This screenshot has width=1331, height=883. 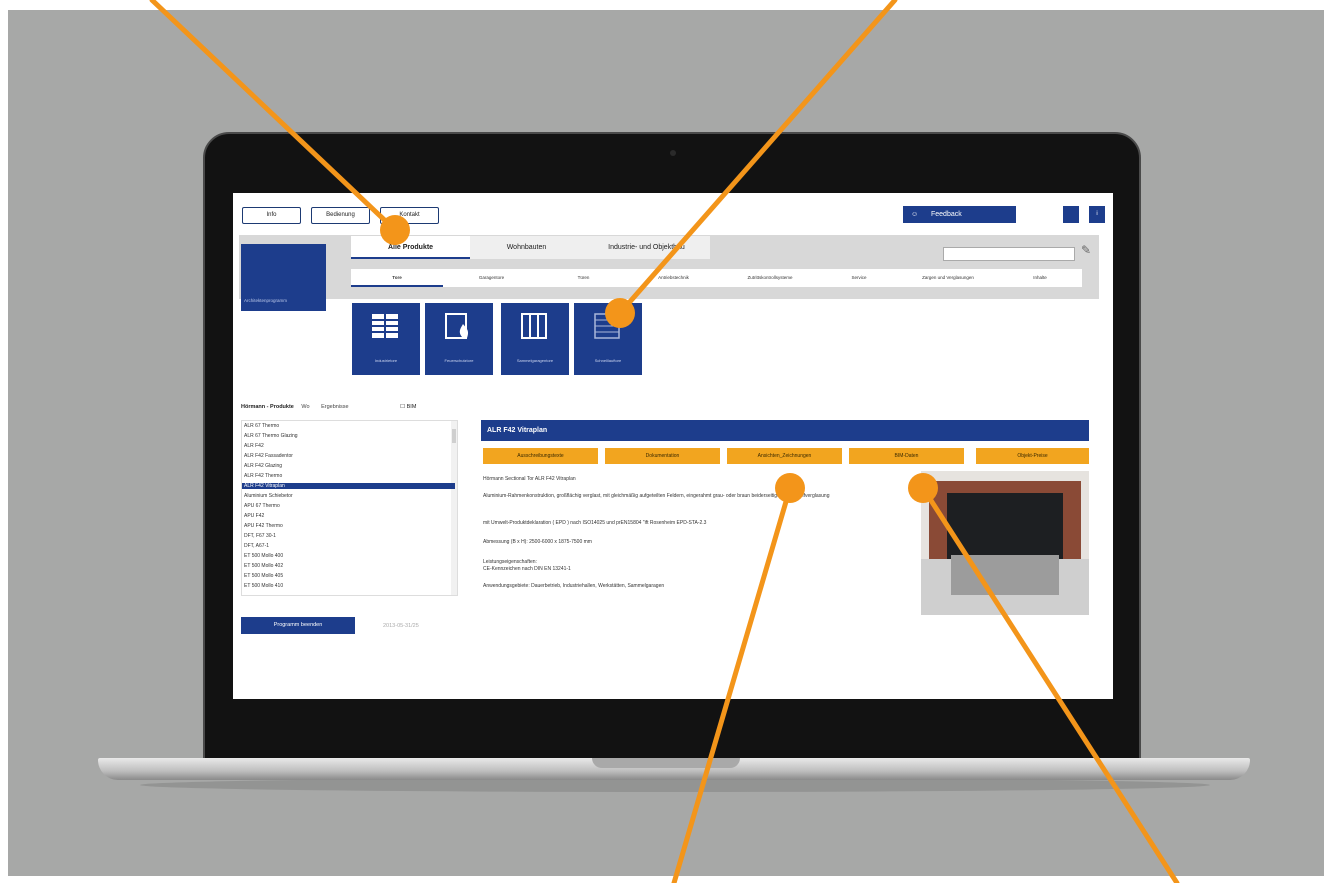 What do you see at coordinates (1032, 456) in the screenshot?
I see `action-objekt-preise: Objekt-Preise` at bounding box center [1032, 456].